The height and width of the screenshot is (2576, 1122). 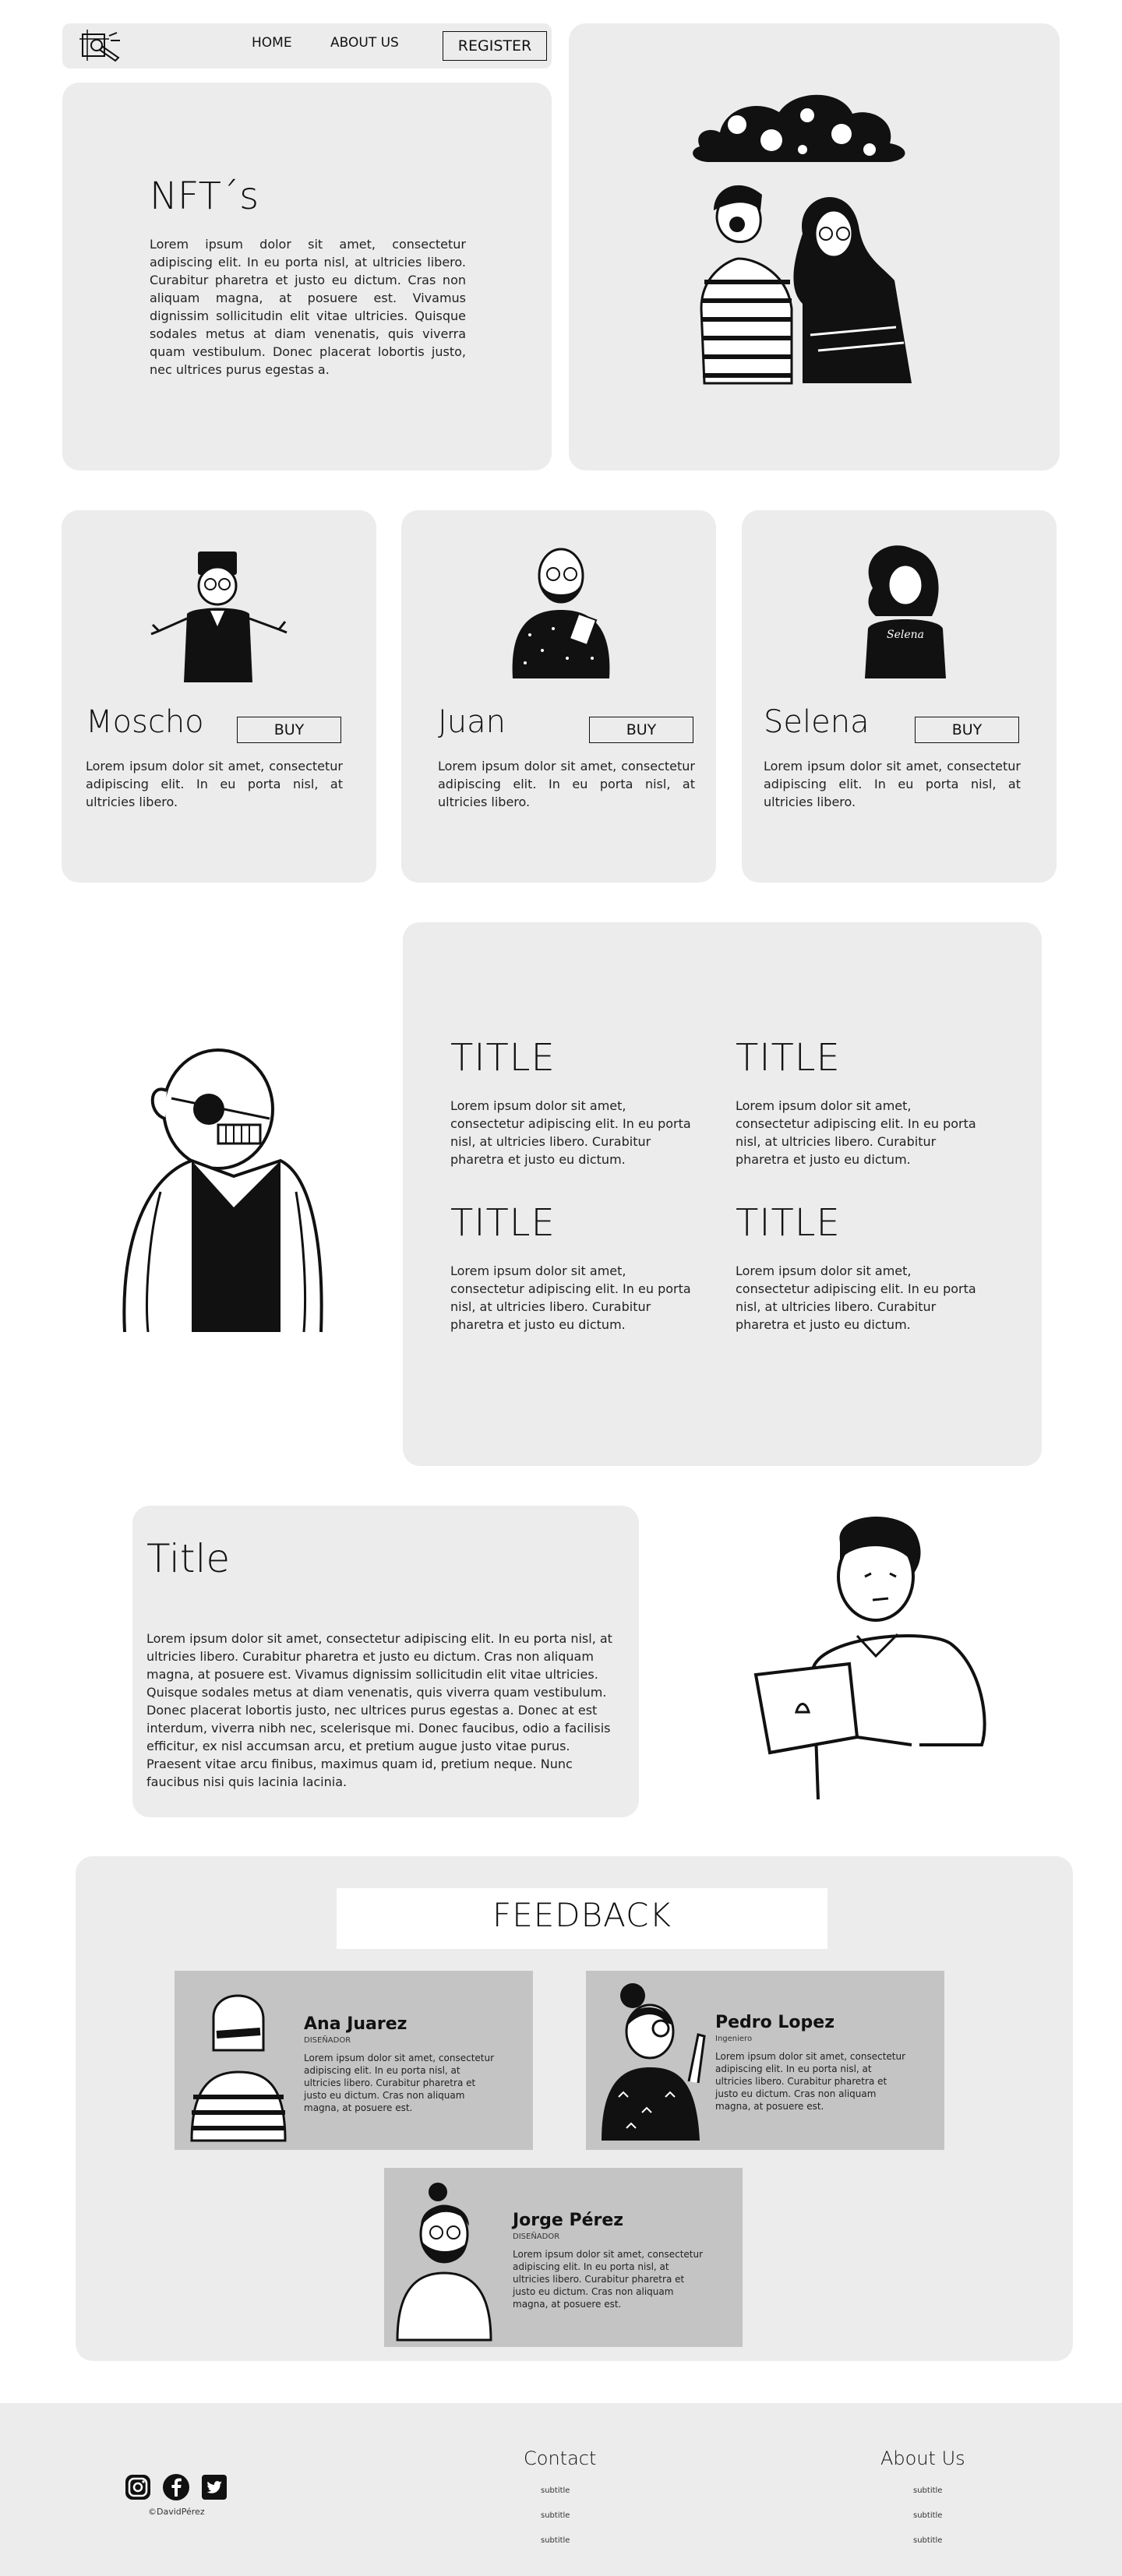 I want to click on hero-title: NFT´s, so click(x=204, y=196).